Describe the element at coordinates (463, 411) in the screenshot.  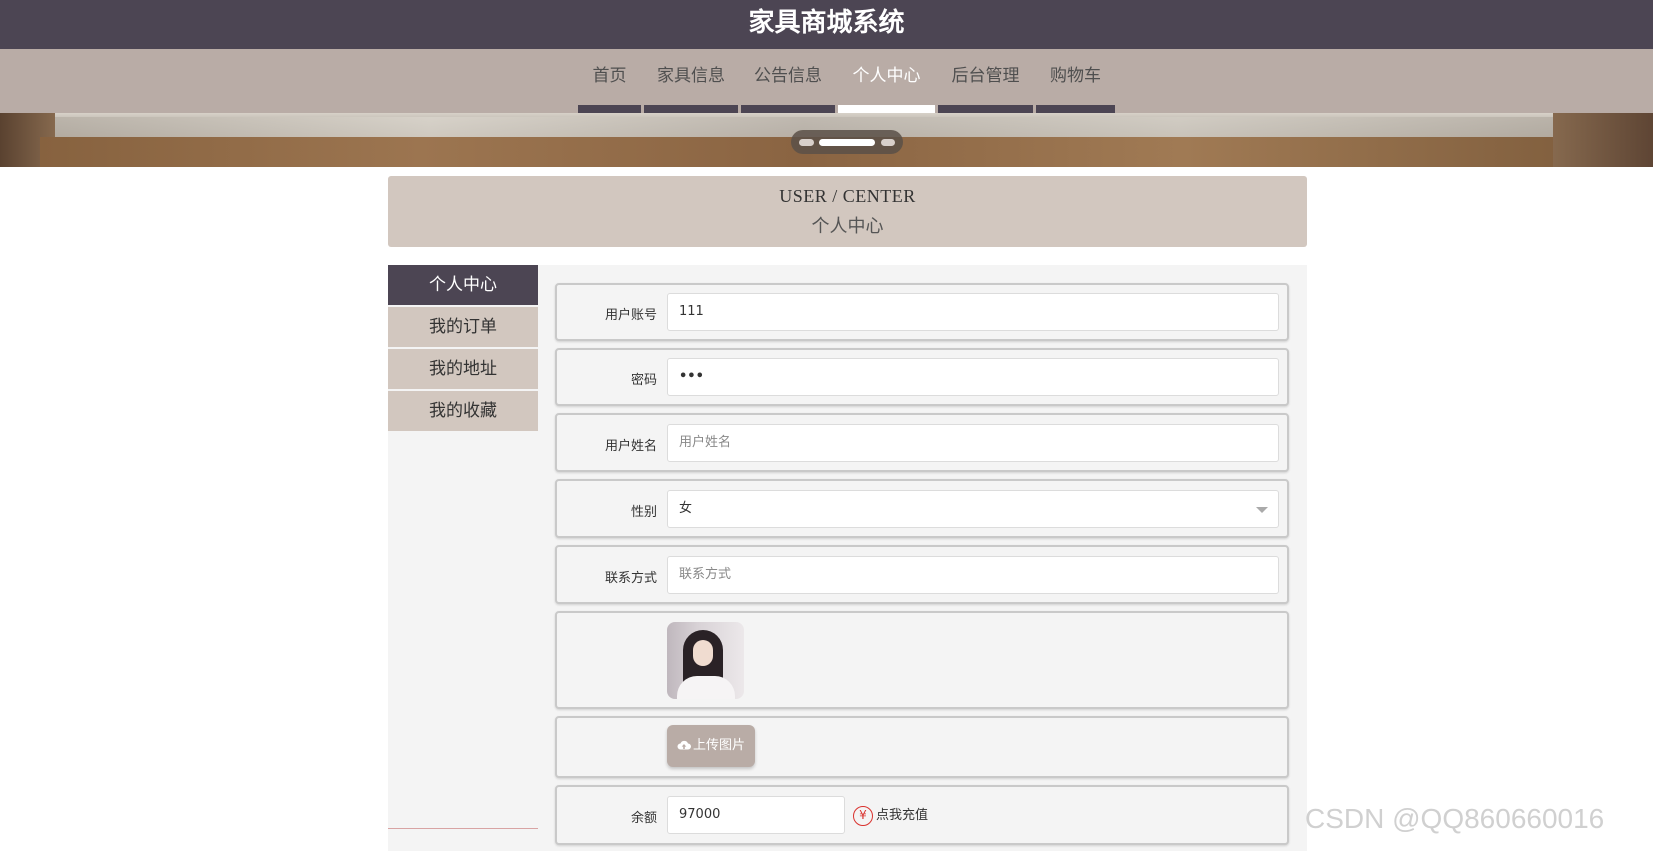
I see `sidebar-item-favorites: 我的收藏` at that location.